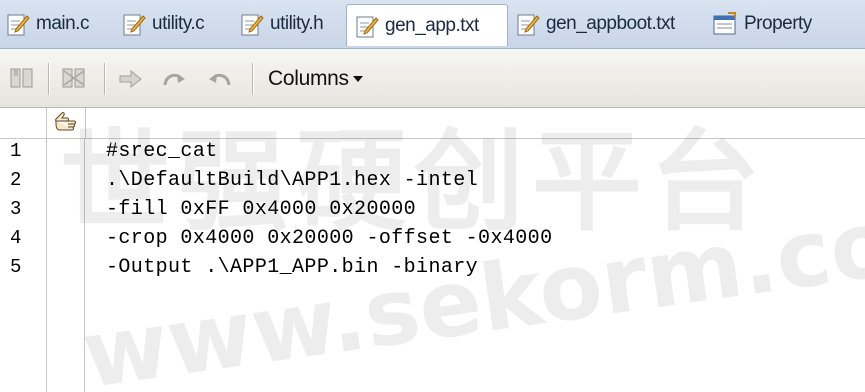  I want to click on tab-gen-app-txt: gen_app.txt, so click(427, 25).